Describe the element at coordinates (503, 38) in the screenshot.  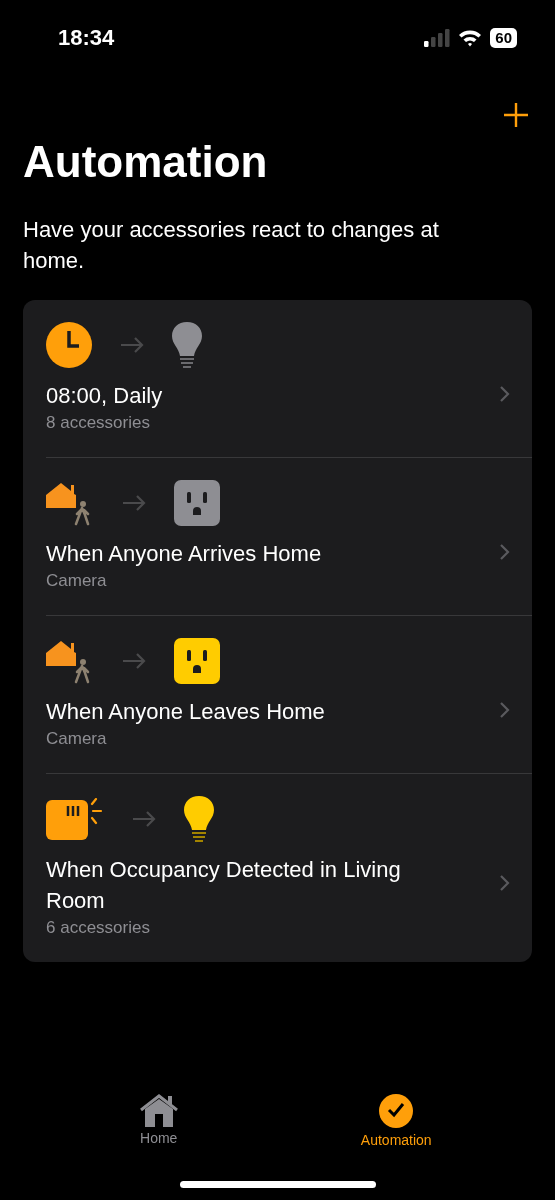
I see `battery-indicator: 60` at that location.